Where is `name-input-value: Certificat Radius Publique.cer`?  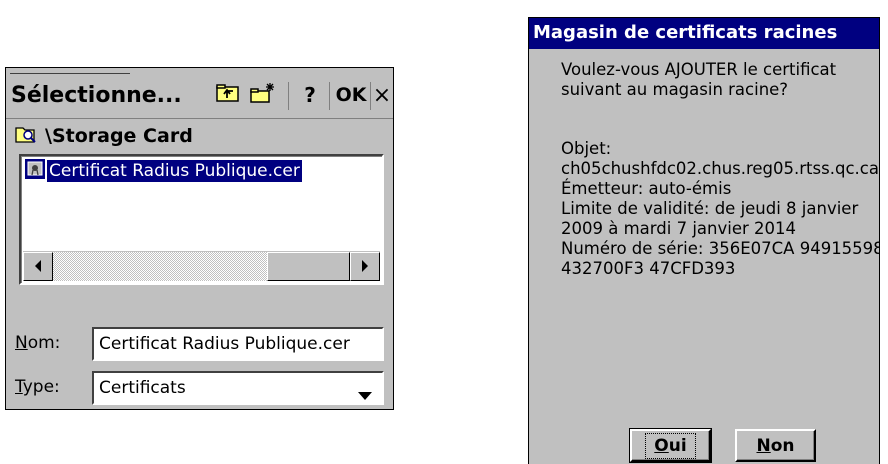
name-input-value: Certificat Radius Publique.cer is located at coordinates (224, 344).